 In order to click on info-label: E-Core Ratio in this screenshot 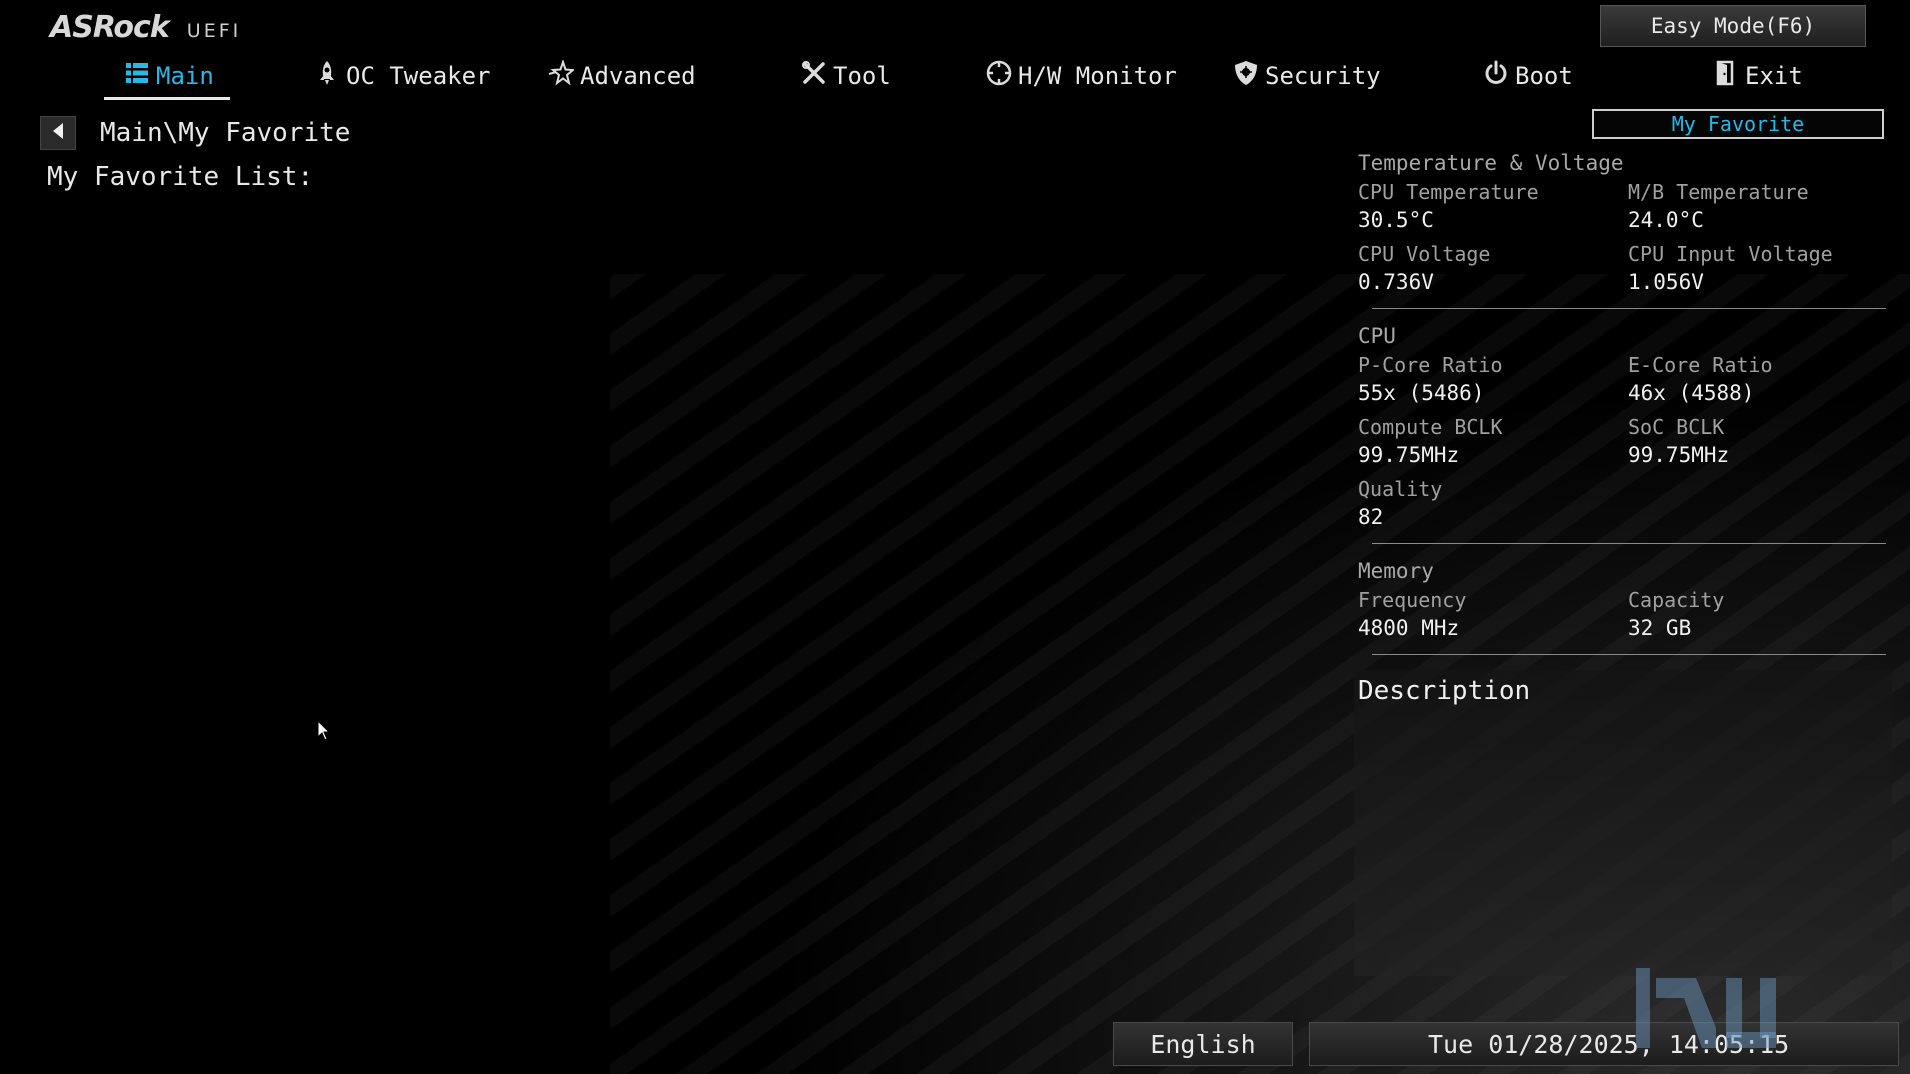, I will do `click(1700, 365)`.